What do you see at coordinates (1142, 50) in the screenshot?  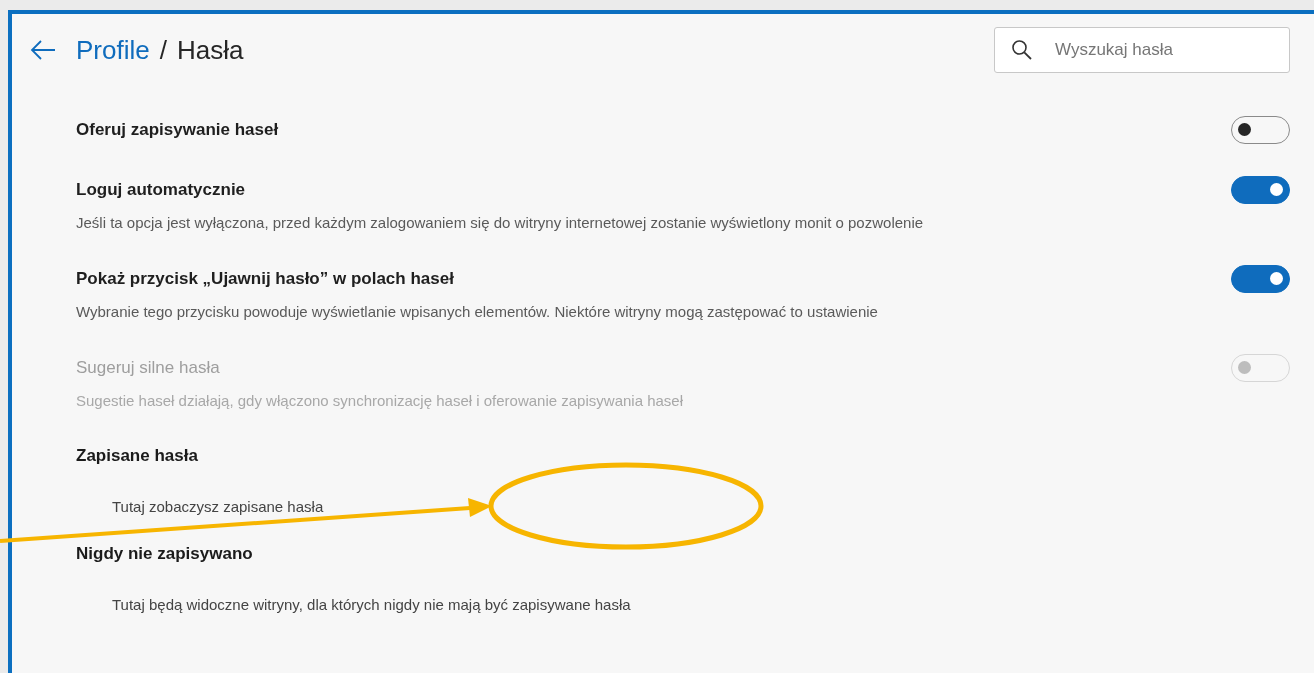 I see `search-field: Wyszukaj hasła` at bounding box center [1142, 50].